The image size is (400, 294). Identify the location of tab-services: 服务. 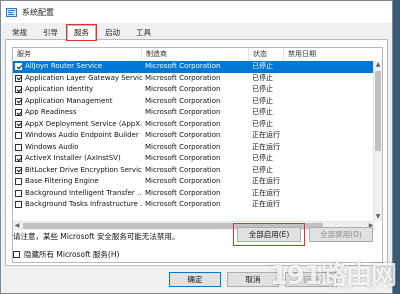
(81, 32).